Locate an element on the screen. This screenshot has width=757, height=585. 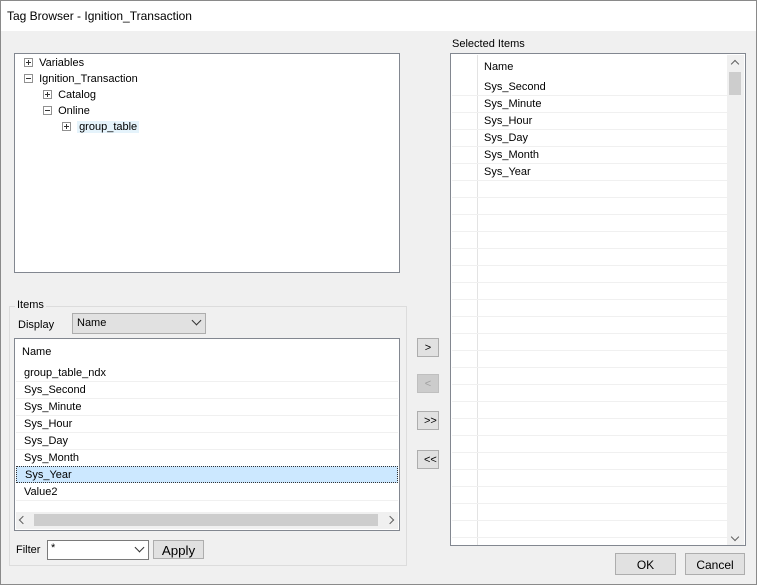
tree-node-online: Online is located at coordinates (66, 111).